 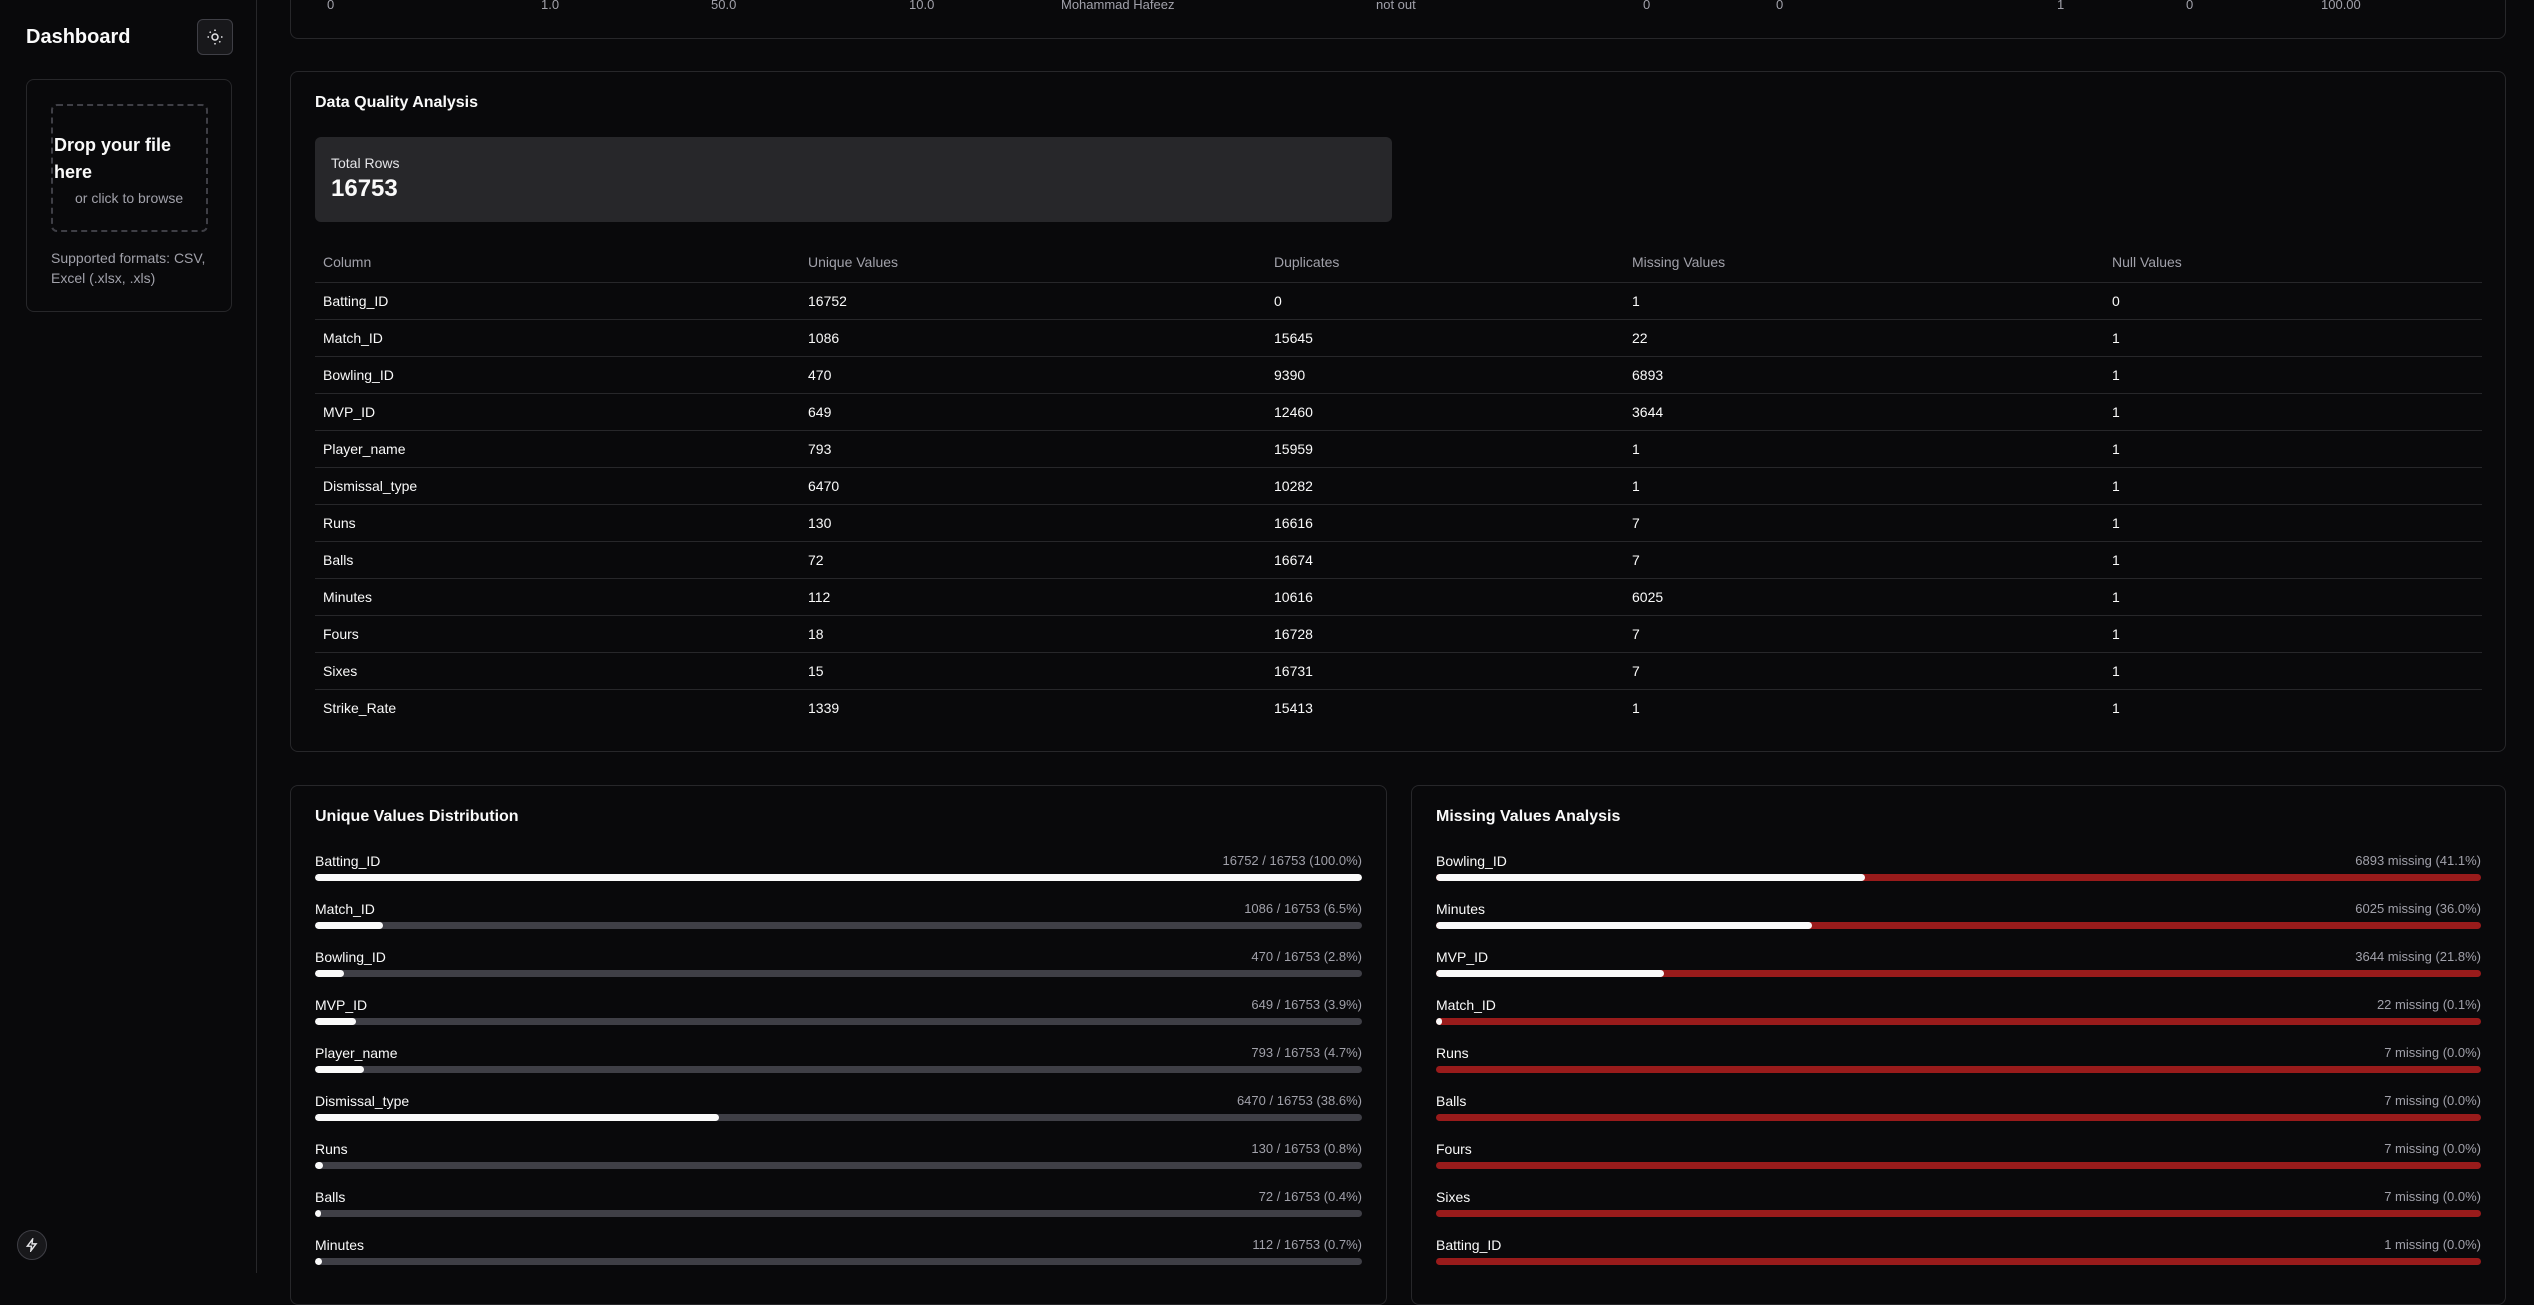 I want to click on table-cell: 6025, so click(x=1864, y=597).